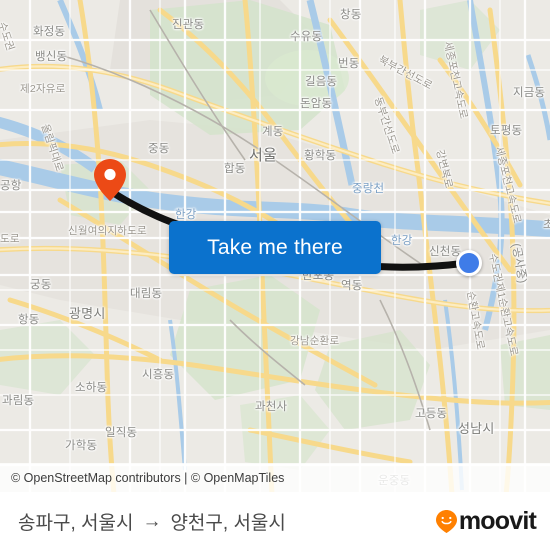  I want to click on arrow-right-icon: →, so click(152, 521).